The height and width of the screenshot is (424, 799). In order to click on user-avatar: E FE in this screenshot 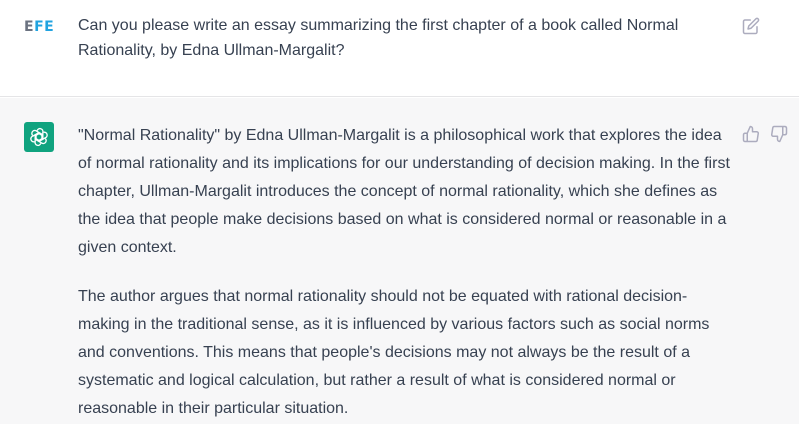, I will do `click(40, 27)`.